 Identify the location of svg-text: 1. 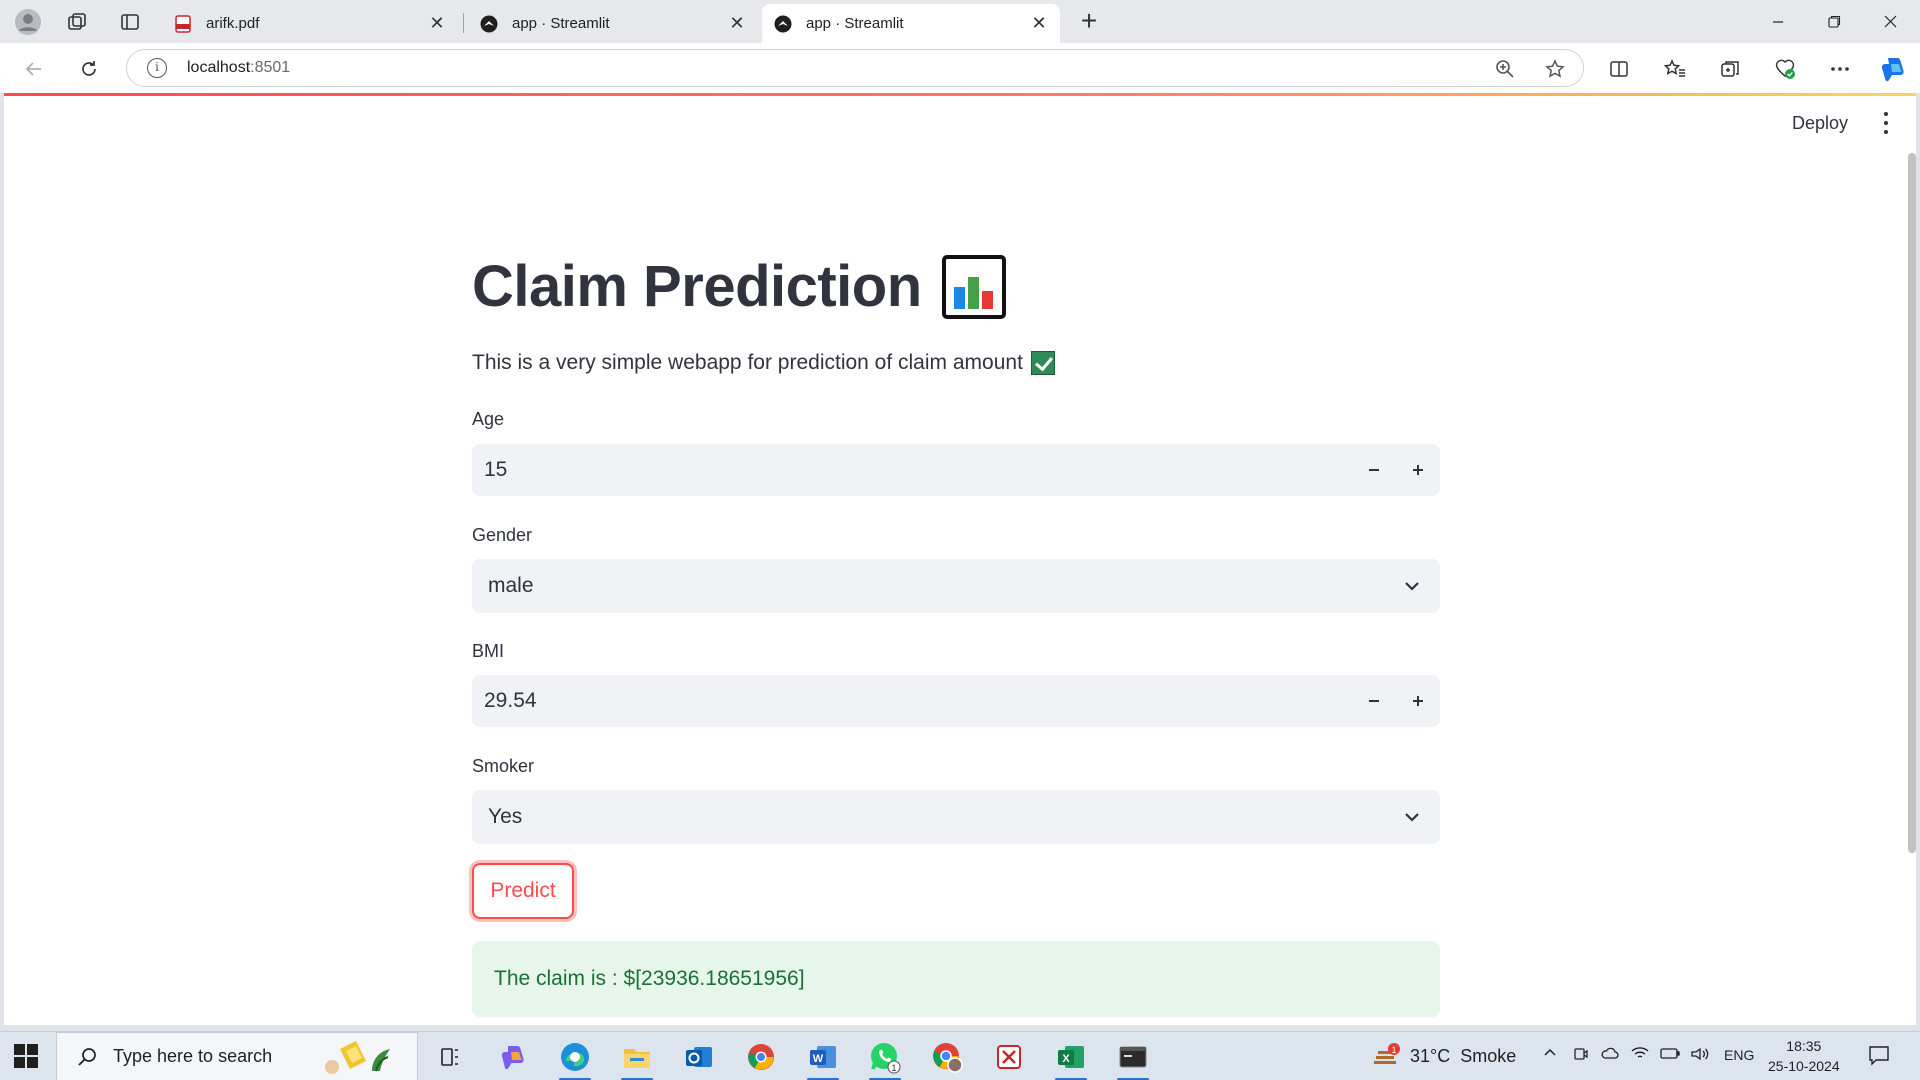
(1393, 1050).